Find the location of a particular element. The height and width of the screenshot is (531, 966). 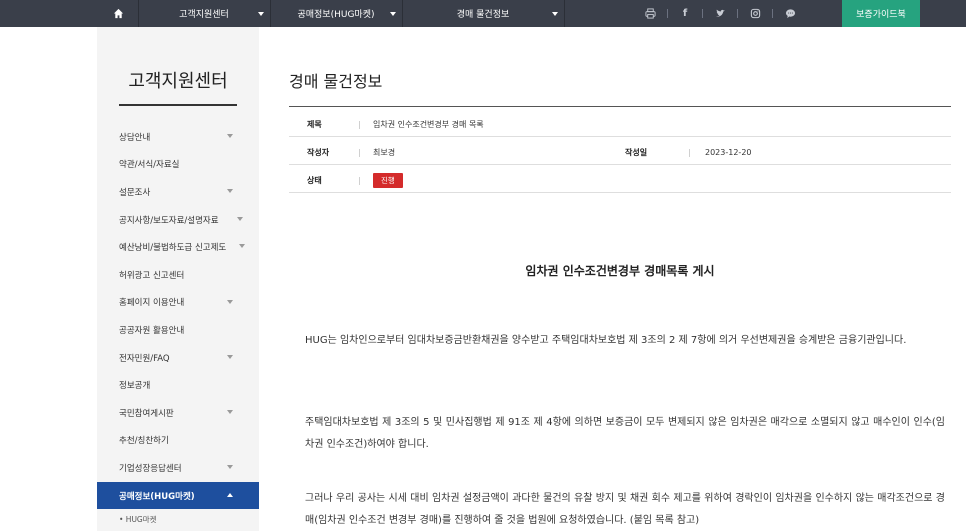

subject-row: 제목 임차권 인수조건변경부 경매 목록 is located at coordinates (620, 124).